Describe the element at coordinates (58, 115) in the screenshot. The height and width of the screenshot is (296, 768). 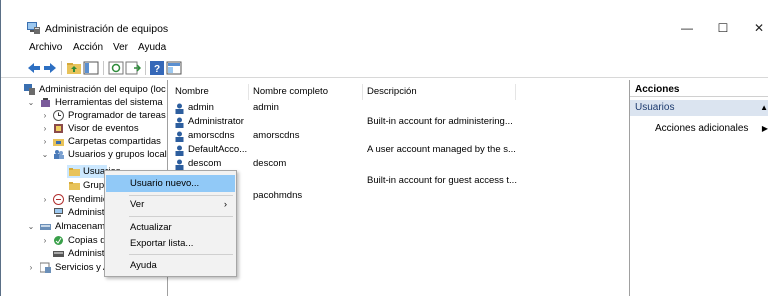
I see `clock-icon` at that location.